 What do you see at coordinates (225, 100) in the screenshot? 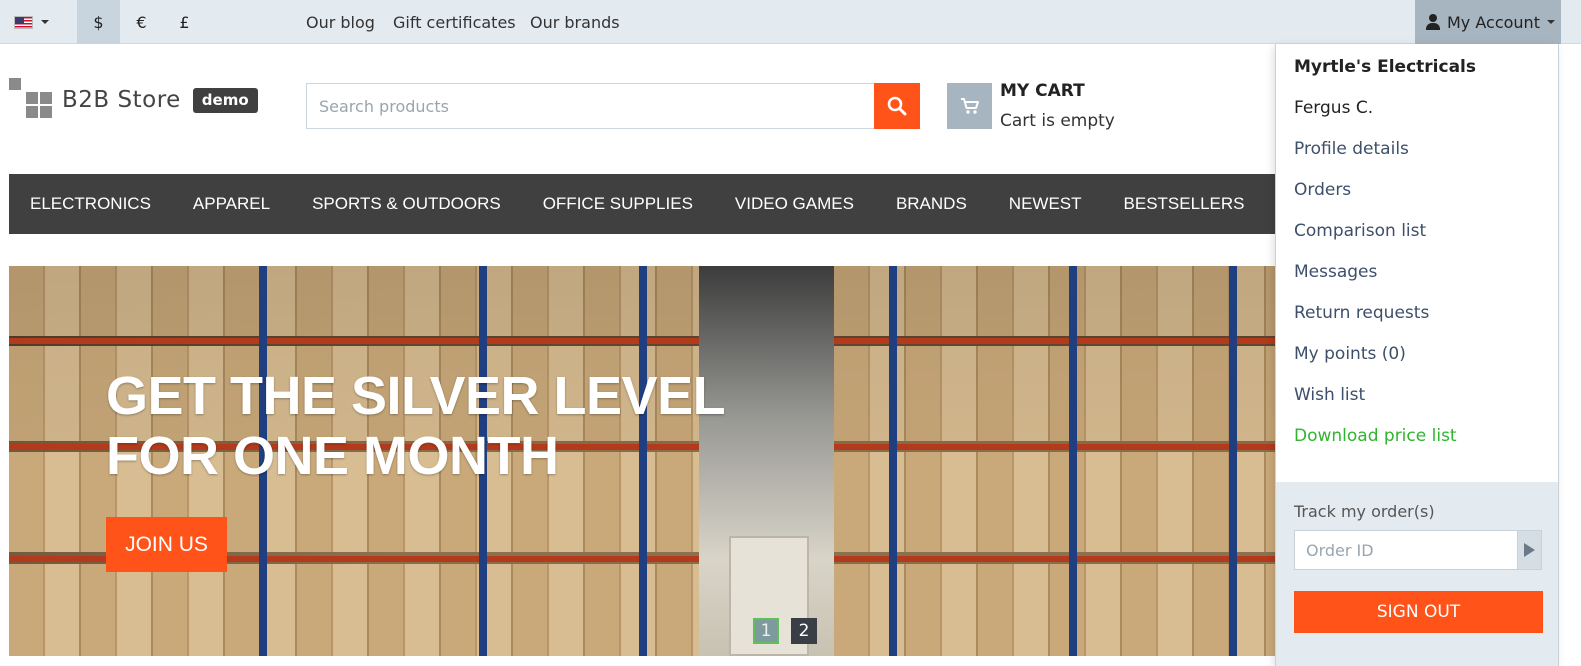
I see `demo-badge: demo` at bounding box center [225, 100].